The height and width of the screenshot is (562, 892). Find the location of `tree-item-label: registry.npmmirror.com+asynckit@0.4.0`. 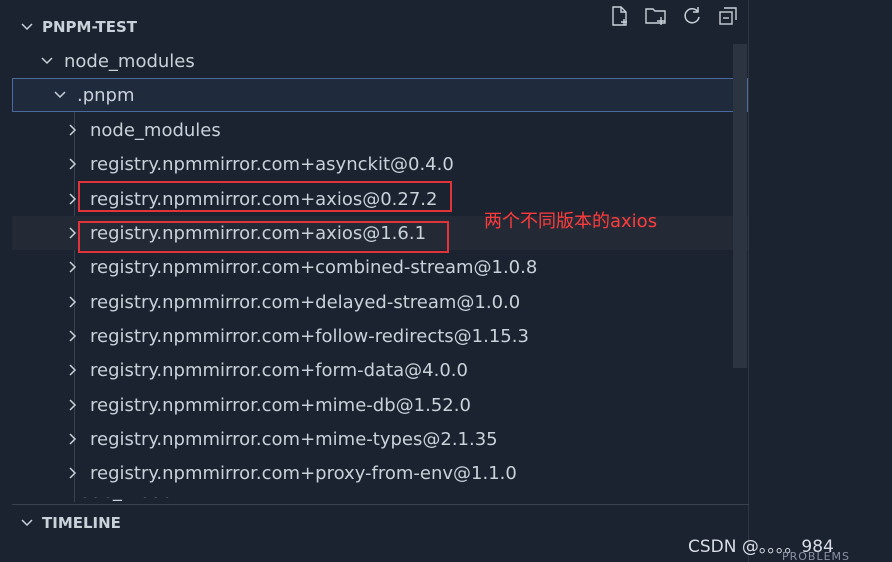

tree-item-label: registry.npmmirror.com+asynckit@0.4.0 is located at coordinates (272, 164).